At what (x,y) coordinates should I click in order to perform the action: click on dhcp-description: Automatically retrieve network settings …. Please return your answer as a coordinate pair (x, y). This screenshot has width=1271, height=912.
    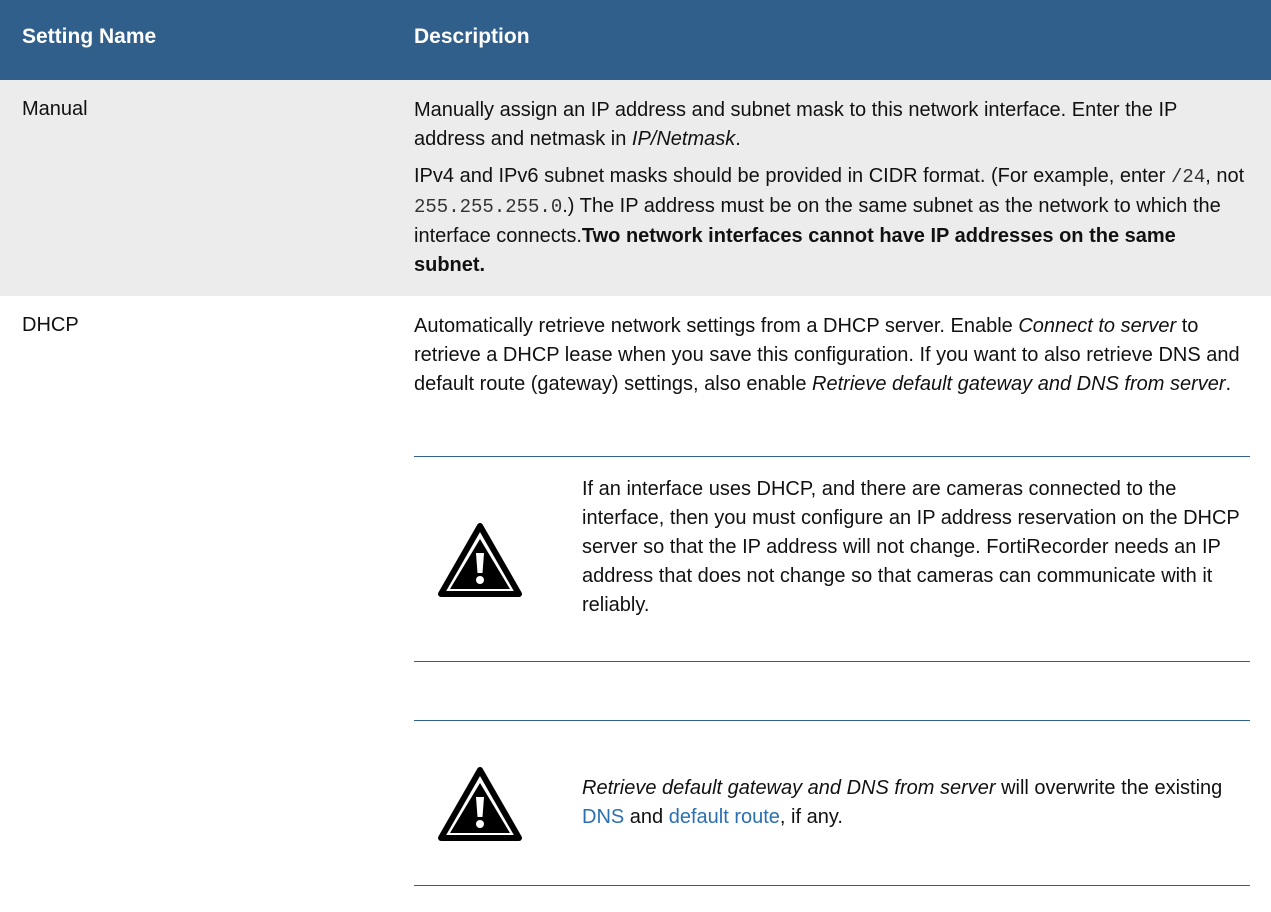
    Looking at the image, I should click on (827, 355).